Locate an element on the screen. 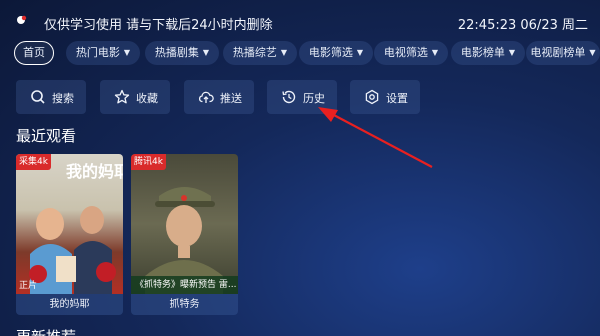 This screenshot has width=600, height=336. action-label: 历史 is located at coordinates (314, 98).